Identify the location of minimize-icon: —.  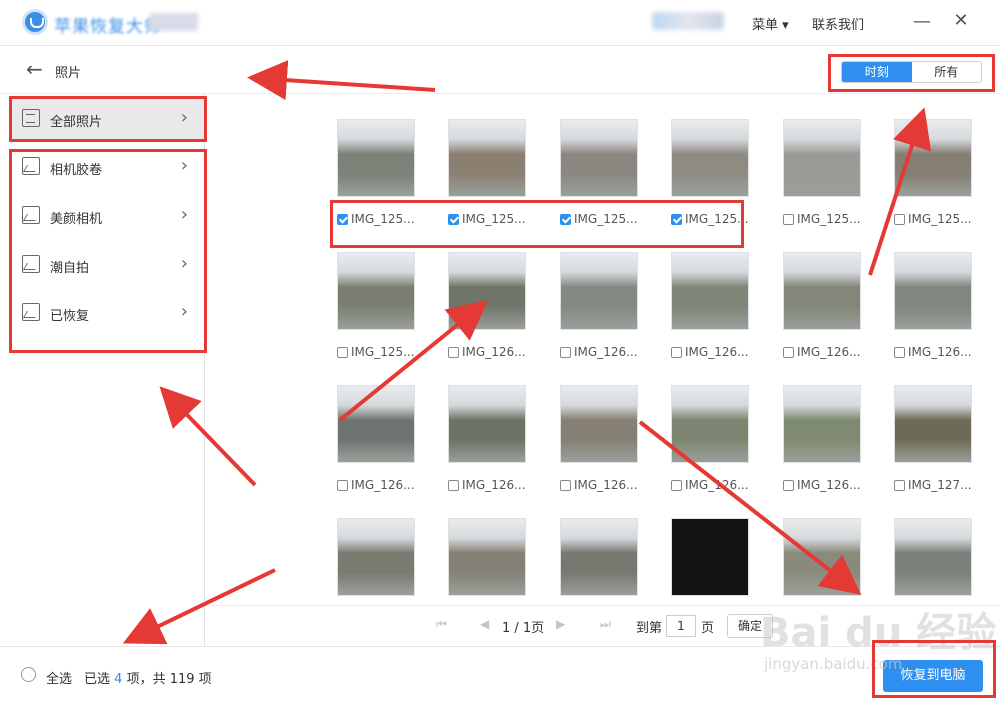
(922, 22).